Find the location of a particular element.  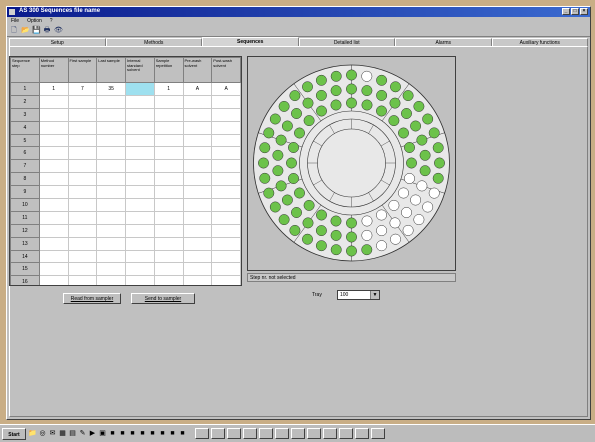

mail-icon: ✉ is located at coordinates (52, 434).